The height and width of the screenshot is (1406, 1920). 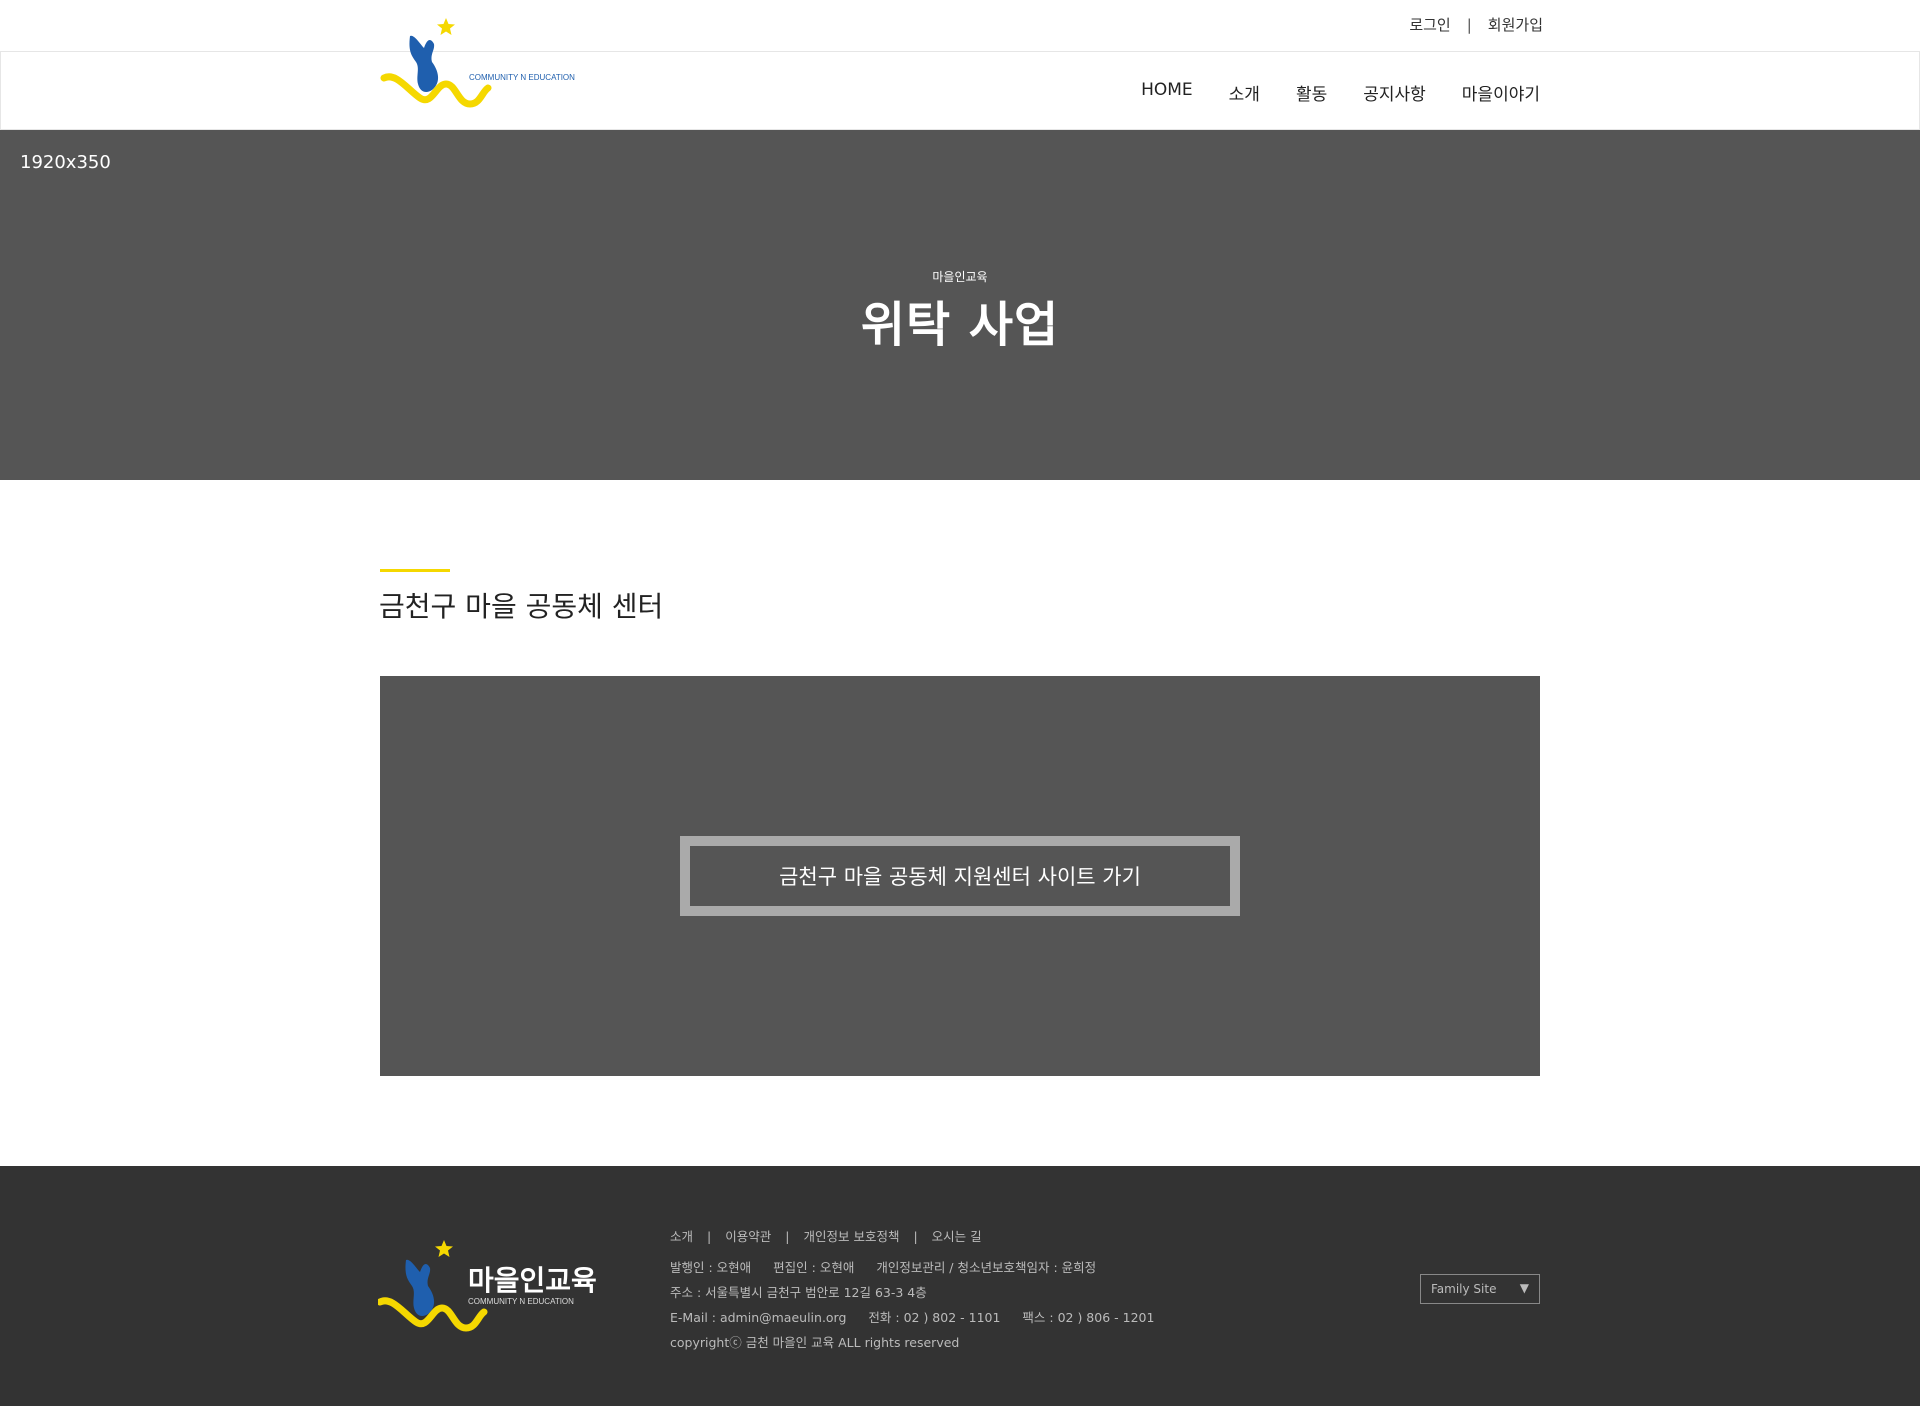 I want to click on footer-logo-name: 마을인교육, so click(x=532, y=1280).